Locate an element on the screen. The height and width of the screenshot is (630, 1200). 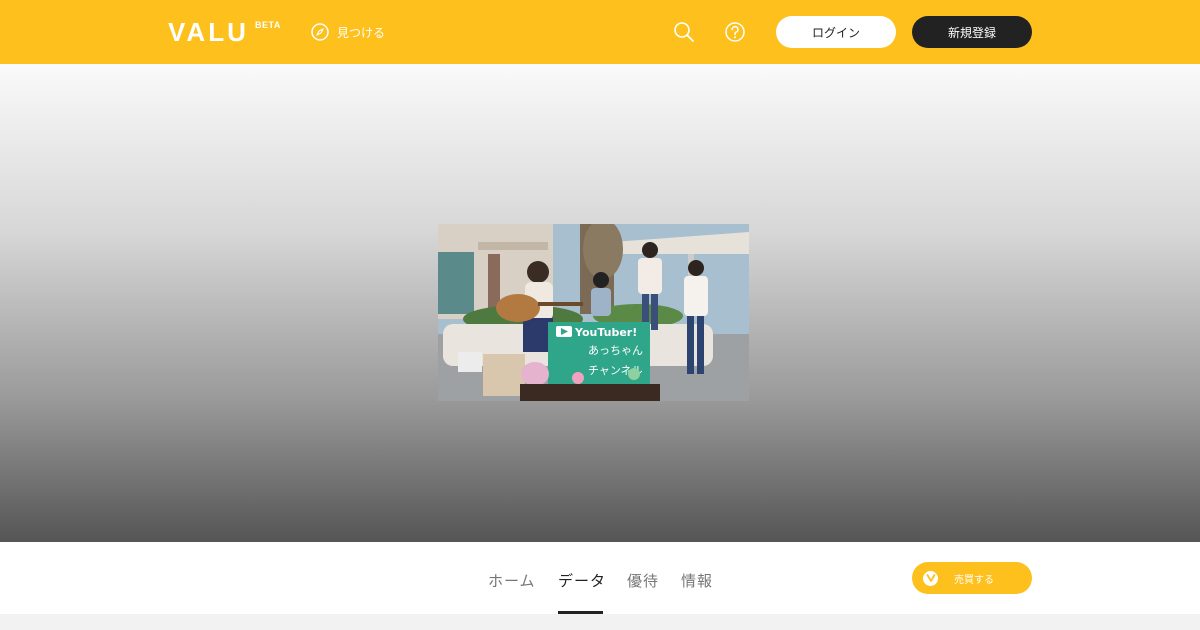
help-icon is located at coordinates (735, 32).